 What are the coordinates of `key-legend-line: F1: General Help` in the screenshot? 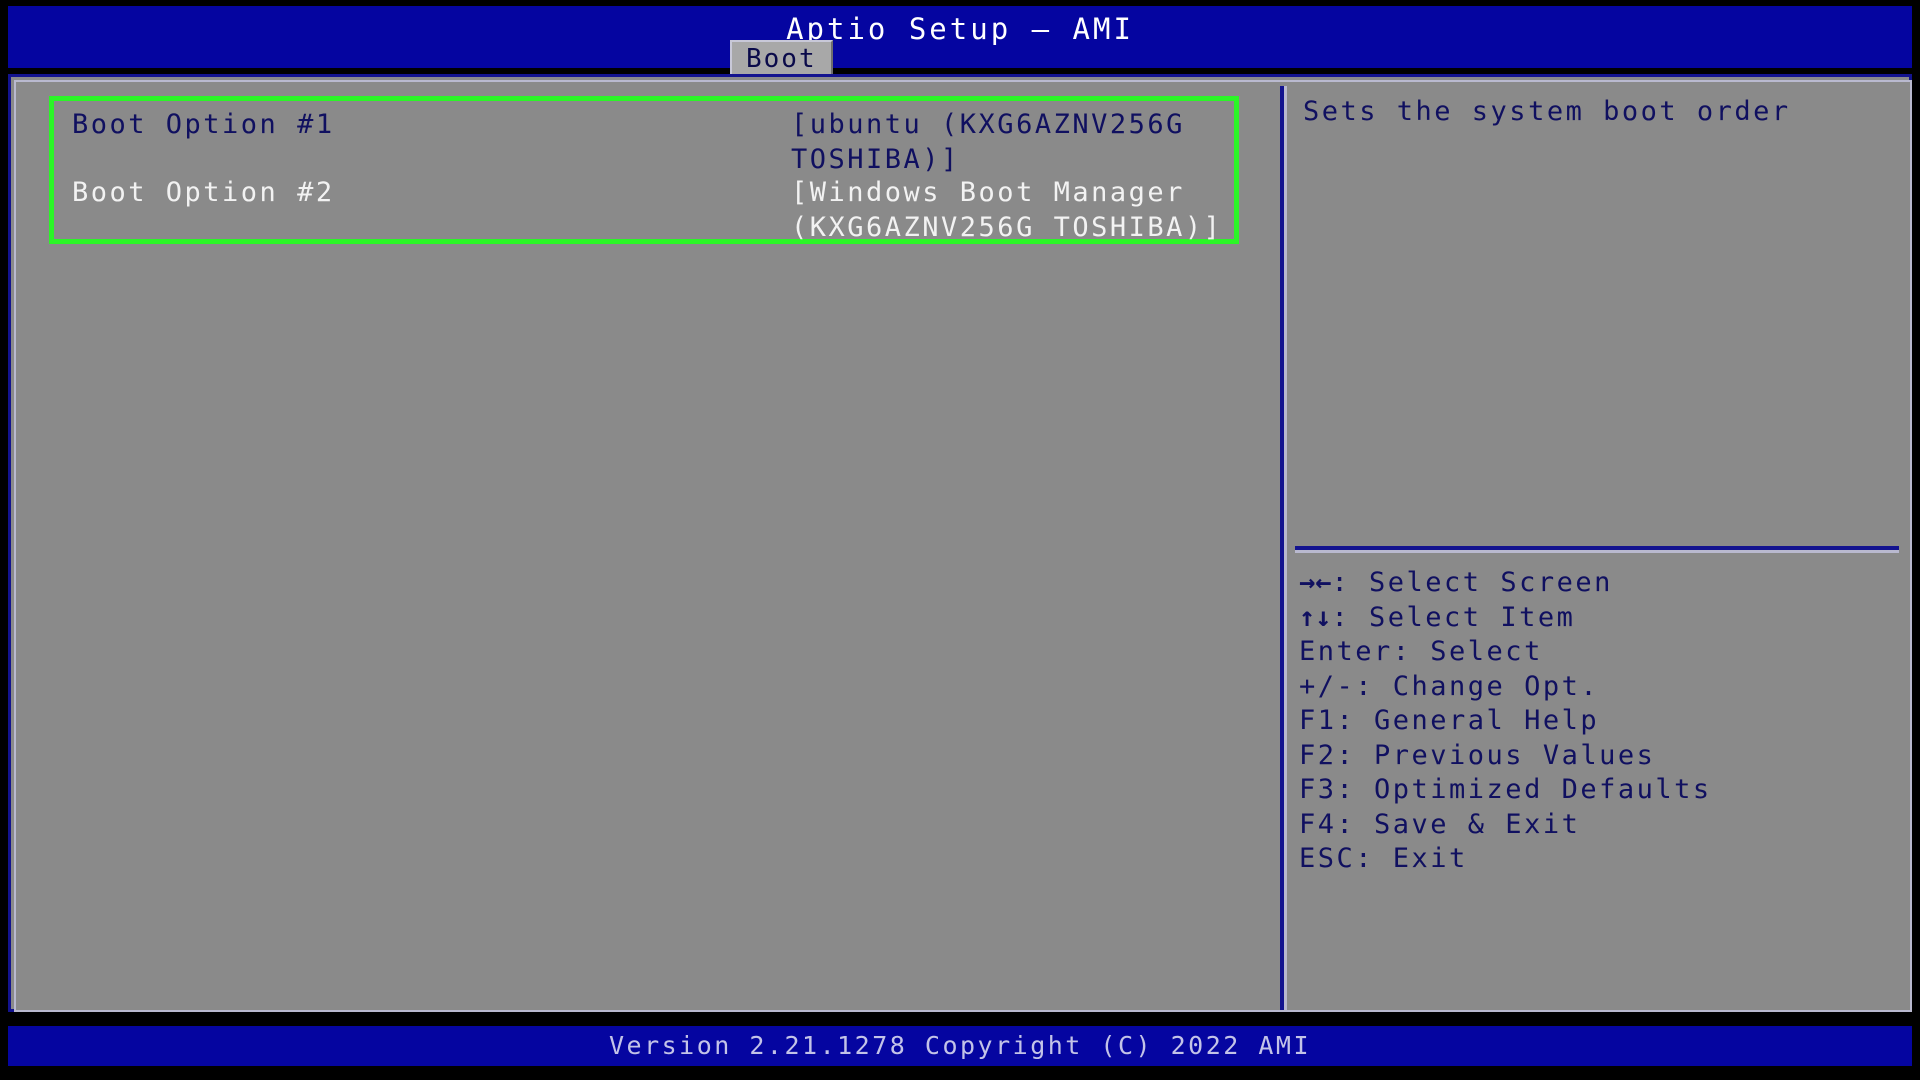 It's located at (1599, 721).